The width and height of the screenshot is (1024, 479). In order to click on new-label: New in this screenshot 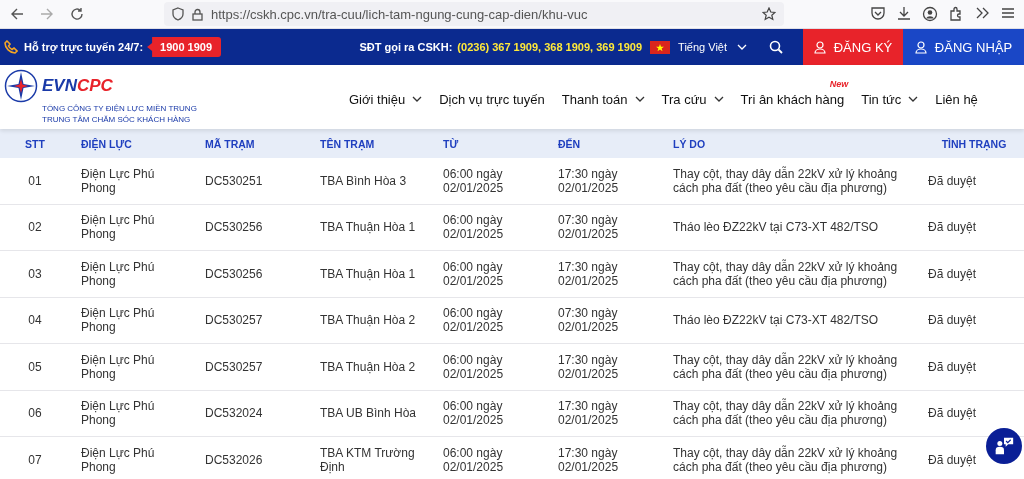, I will do `click(839, 83)`.